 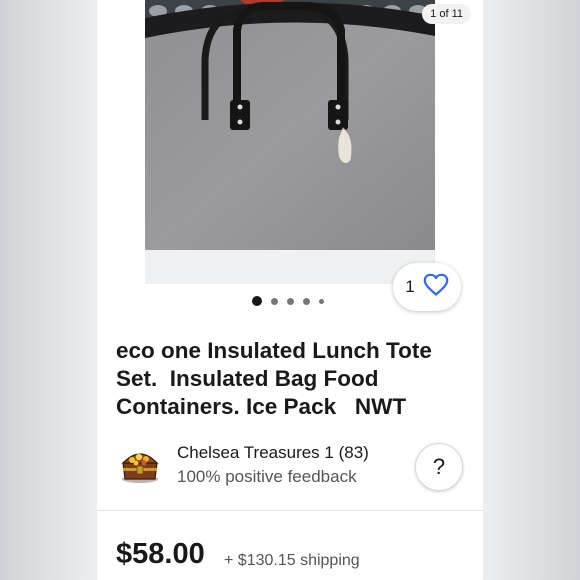 I want to click on treasure-chest-icon, so click(x=140, y=464).